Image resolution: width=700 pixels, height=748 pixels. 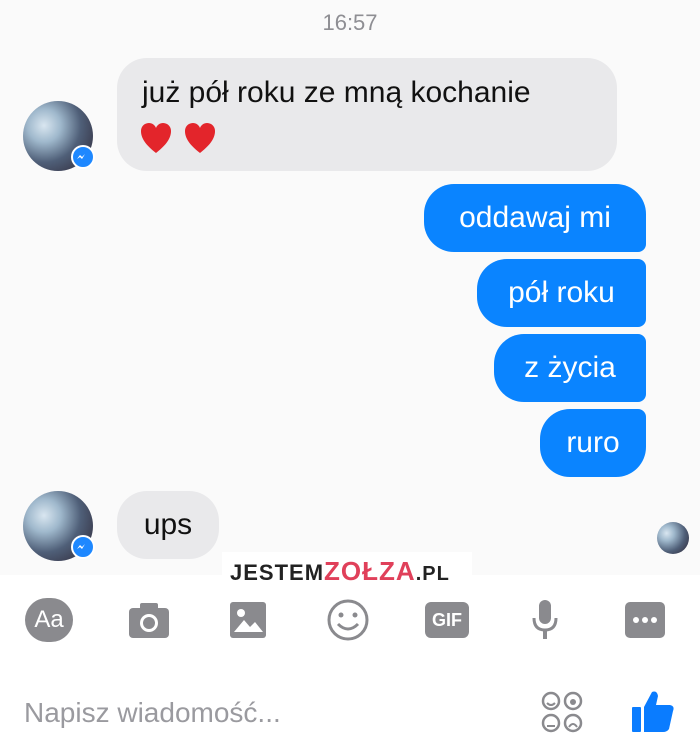 What do you see at coordinates (673, 538) in the screenshot?
I see `seen-avatar` at bounding box center [673, 538].